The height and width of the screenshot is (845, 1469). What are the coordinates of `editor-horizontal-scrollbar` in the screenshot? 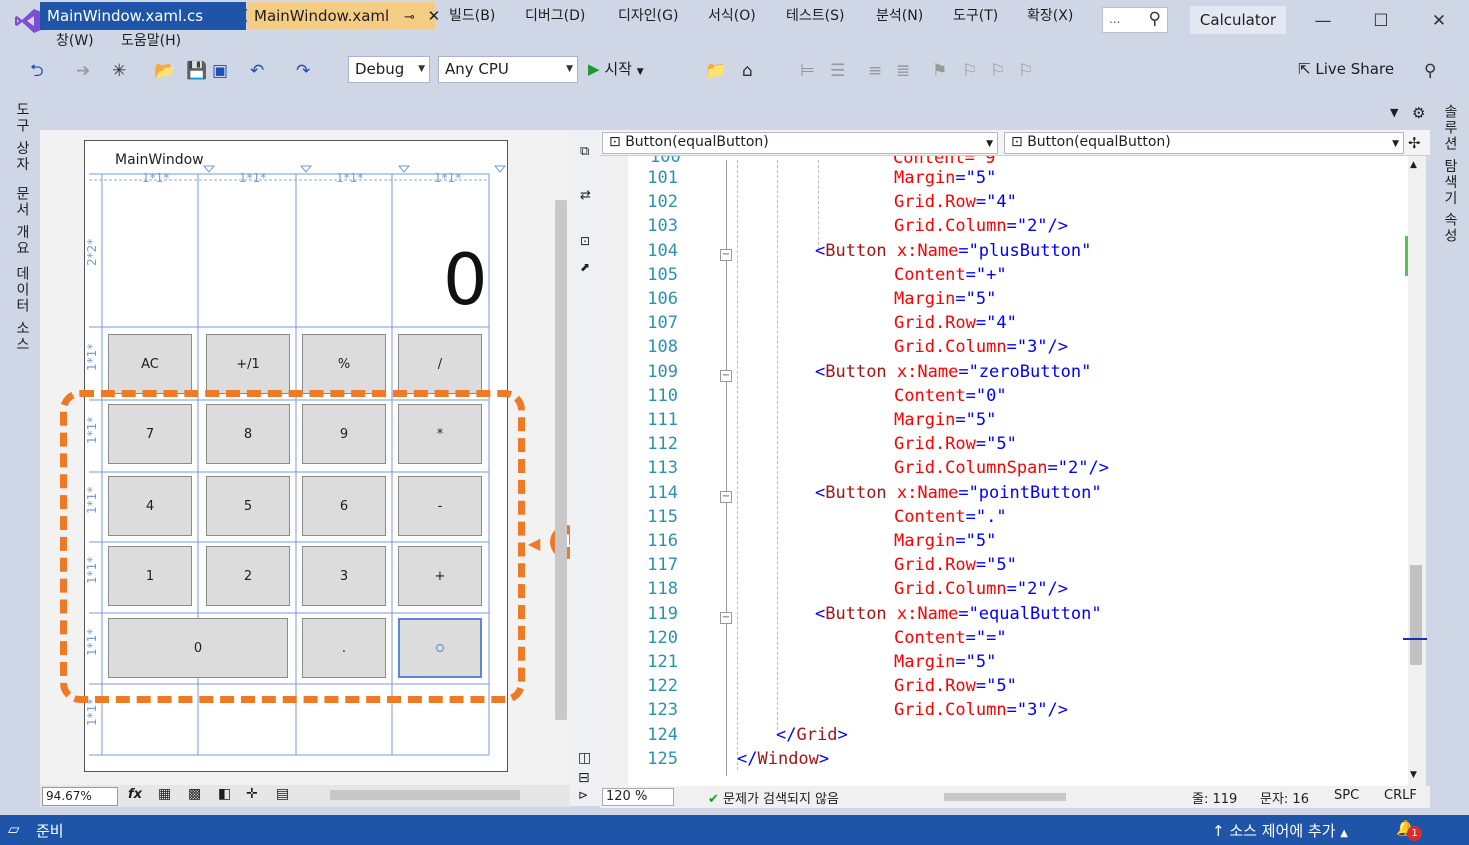 It's located at (1005, 797).